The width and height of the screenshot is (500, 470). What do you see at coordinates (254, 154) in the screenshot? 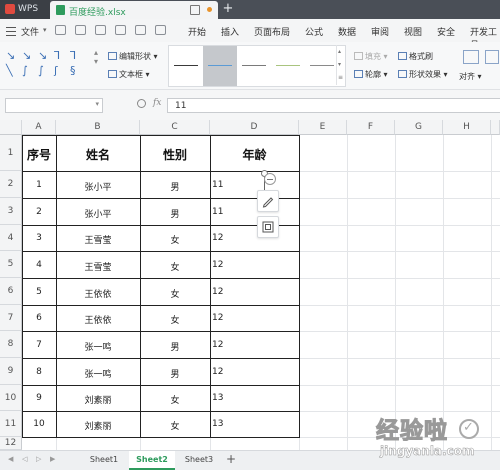
I see `table-header-age: 年龄` at bounding box center [254, 154].